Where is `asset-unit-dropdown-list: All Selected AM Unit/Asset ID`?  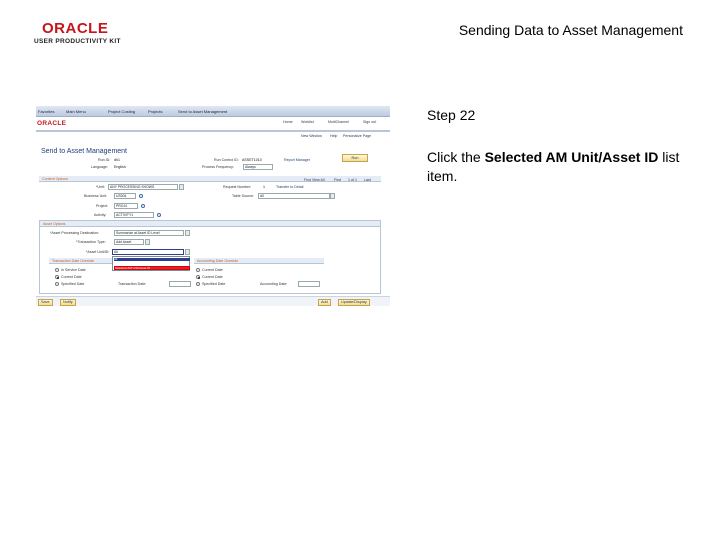
asset-unit-dropdown-list: All Selected AM Unit/Asset ID is located at coordinates (151, 263).